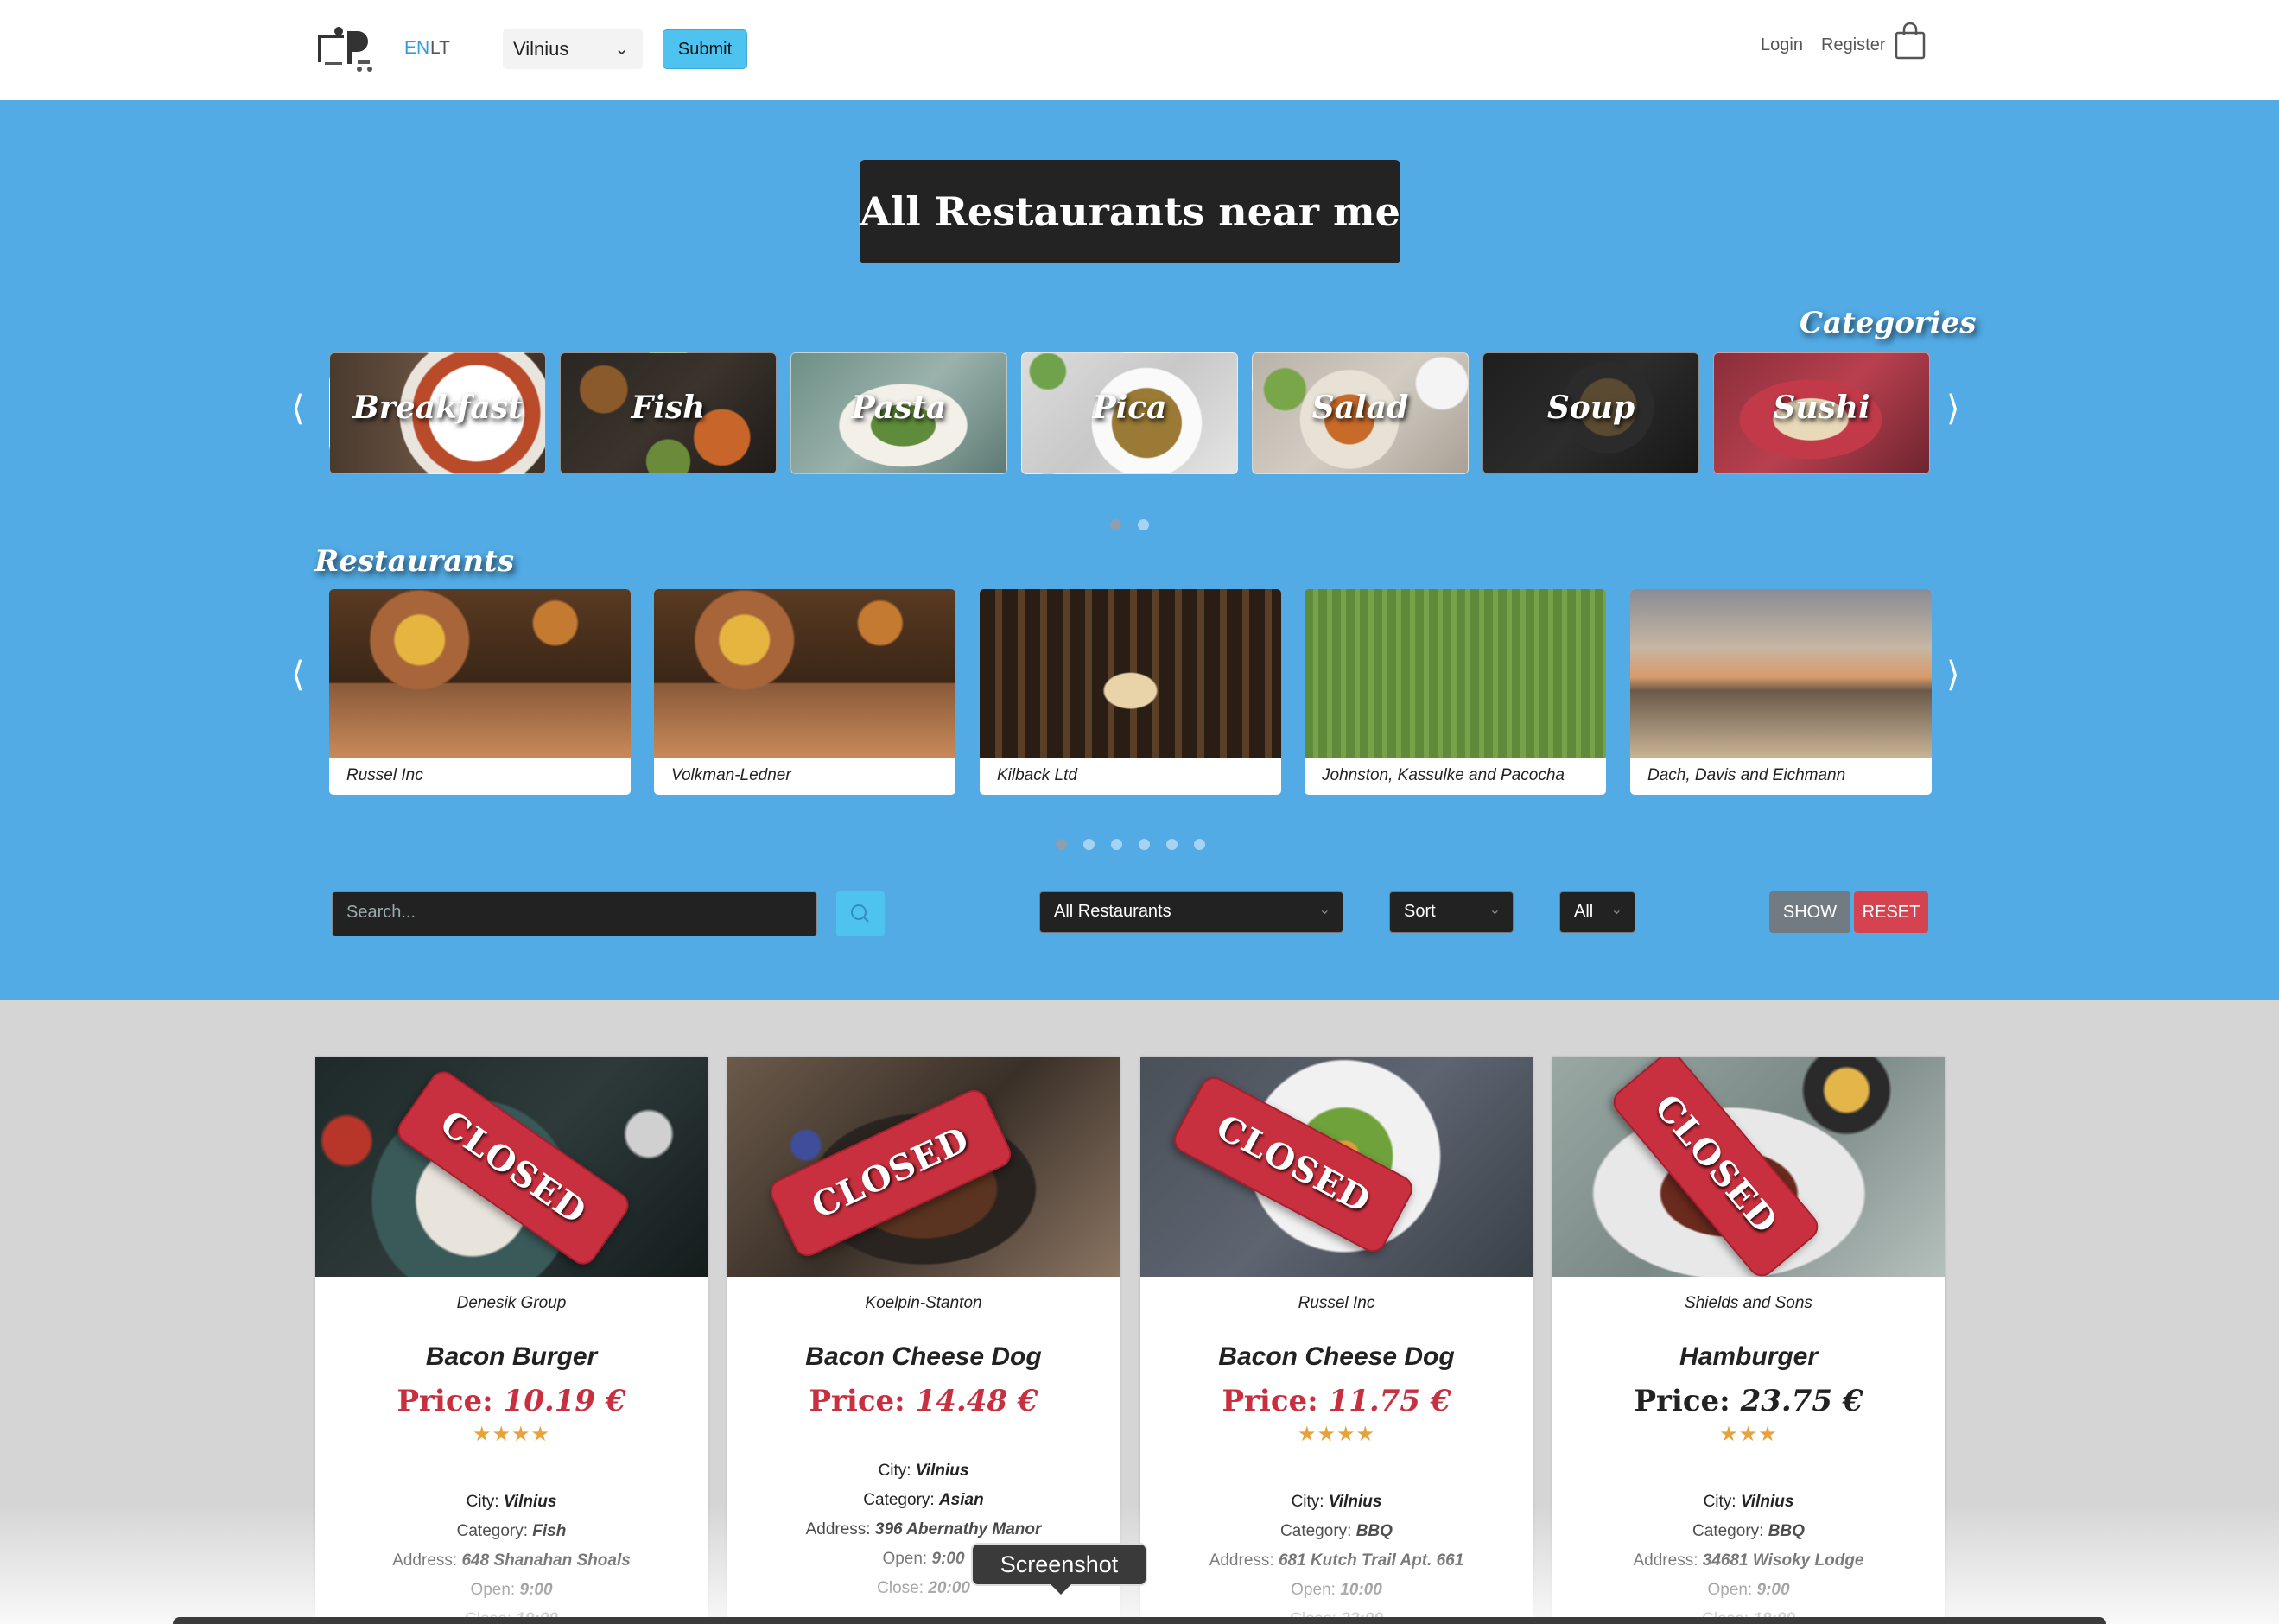 This screenshot has height=1624, width=2279. I want to click on logo-icon, so click(349, 50).